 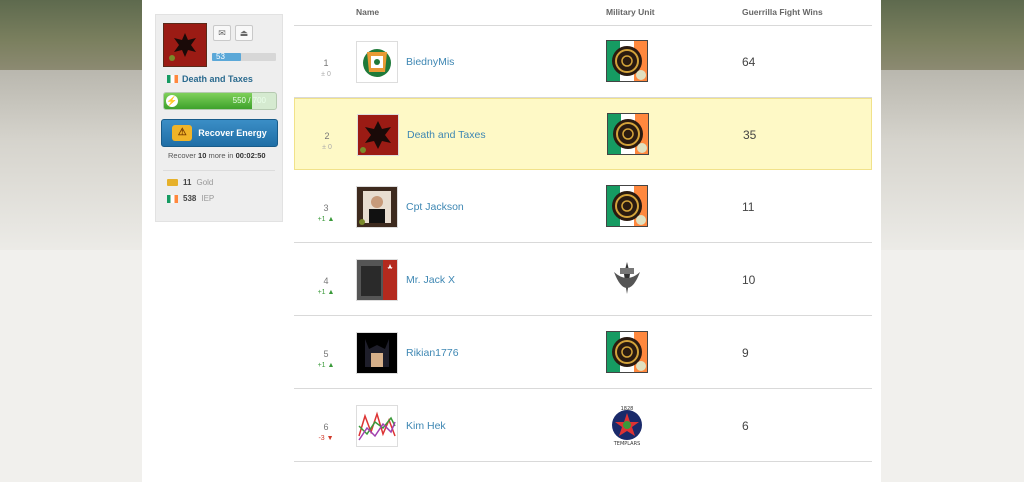 I want to click on divider, so click(x=219, y=170).